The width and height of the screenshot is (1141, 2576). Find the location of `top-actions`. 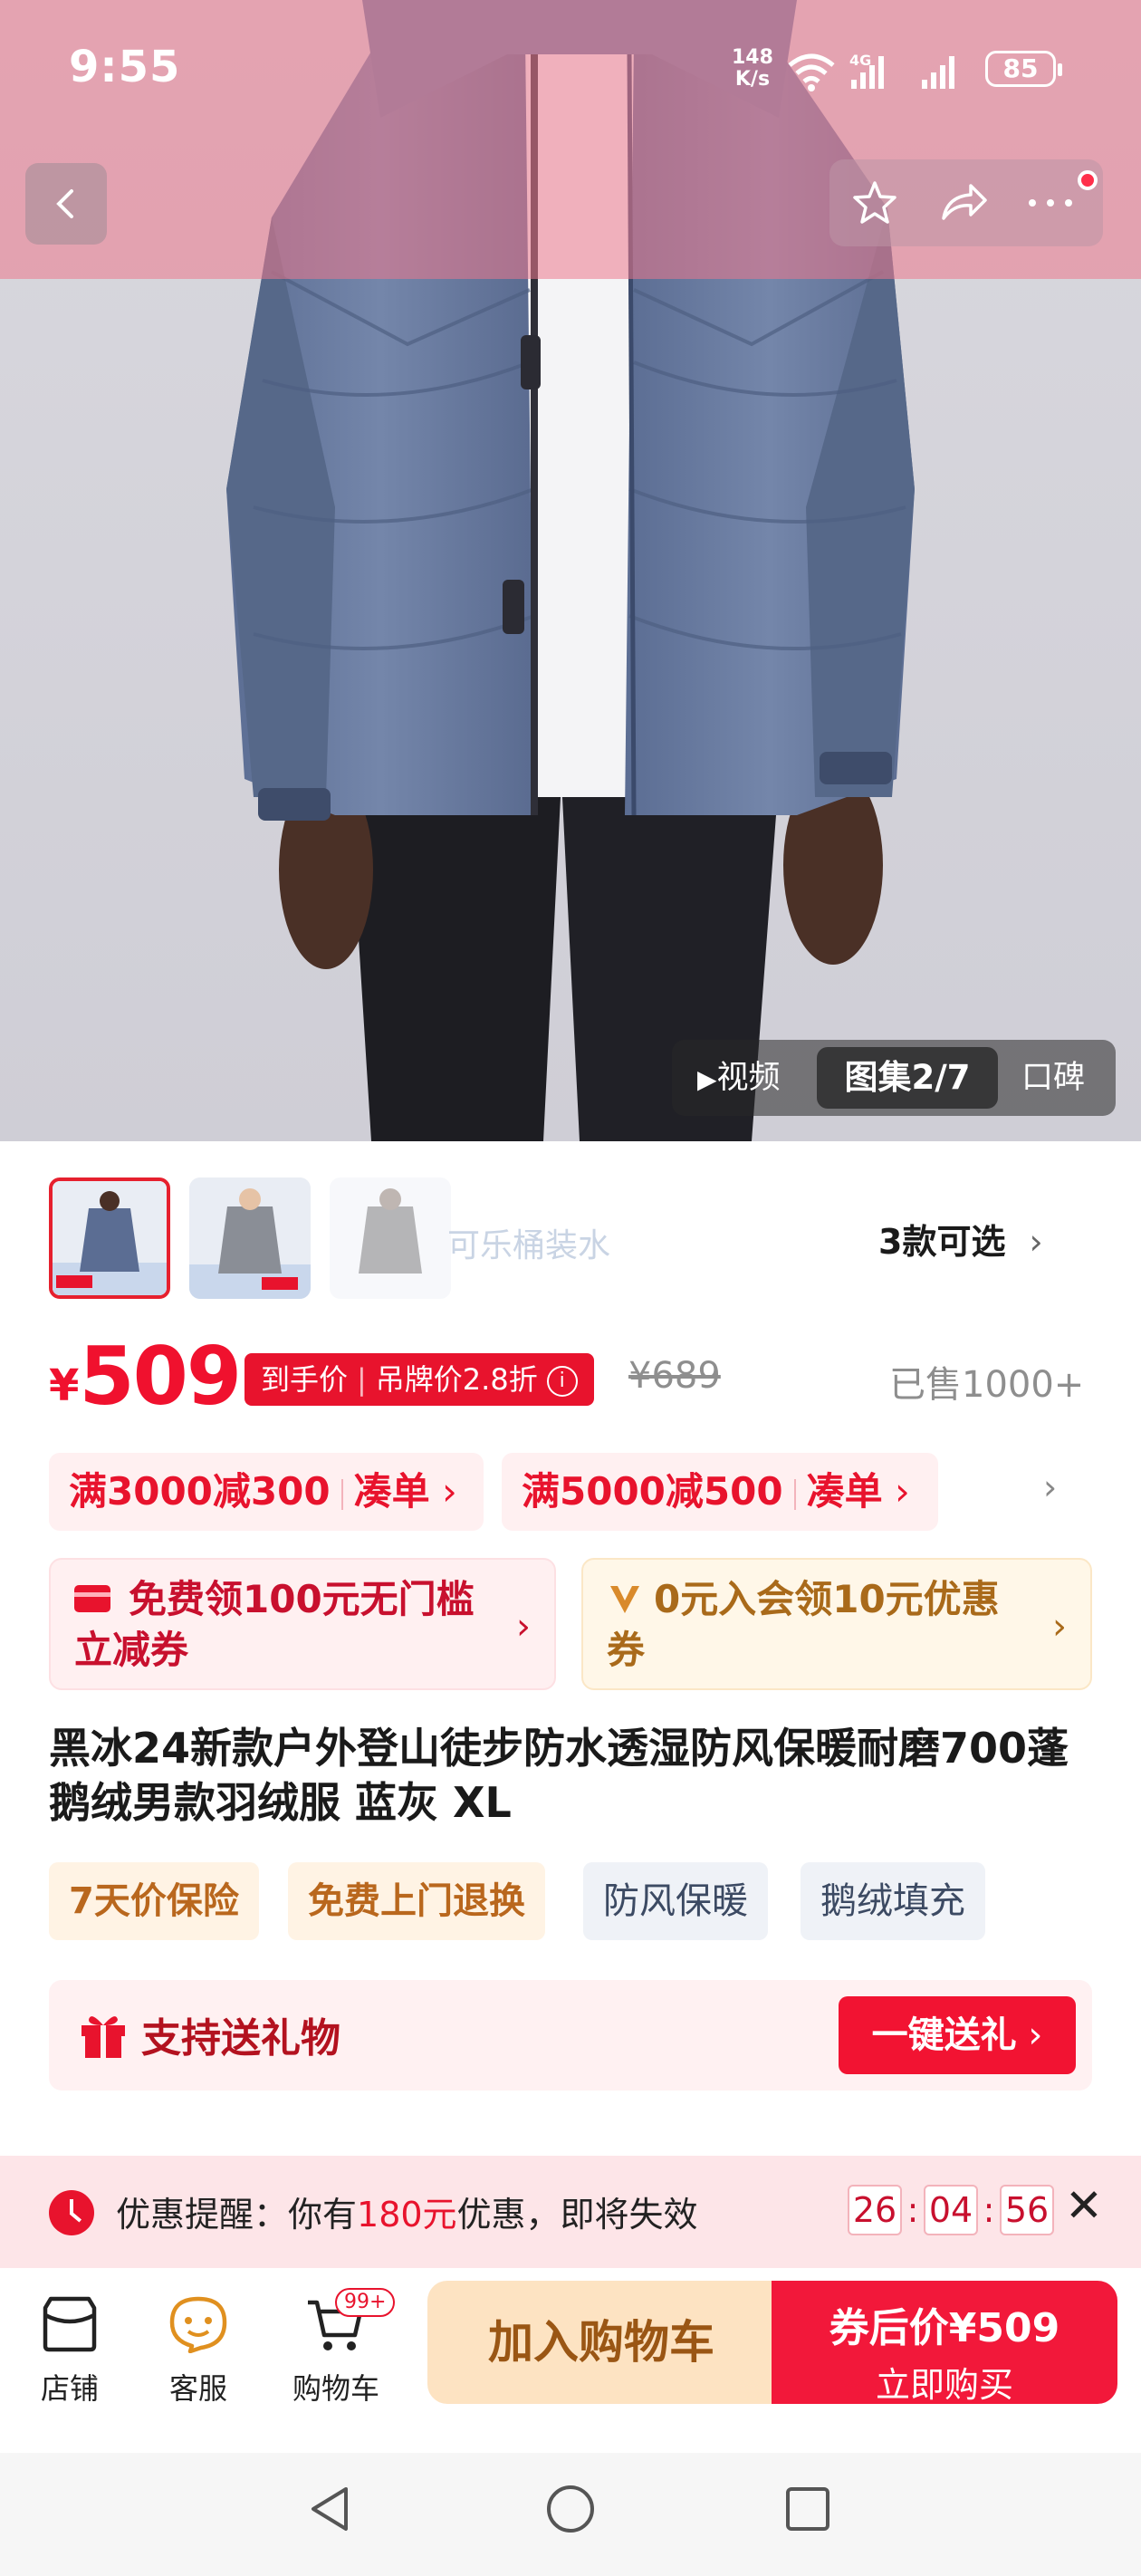

top-actions is located at coordinates (966, 202).